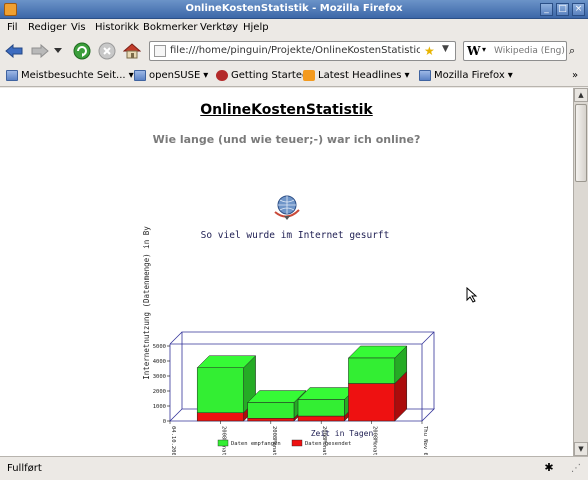 The height and width of the screenshot is (480, 588). I want to click on search-input, so click(530, 51).